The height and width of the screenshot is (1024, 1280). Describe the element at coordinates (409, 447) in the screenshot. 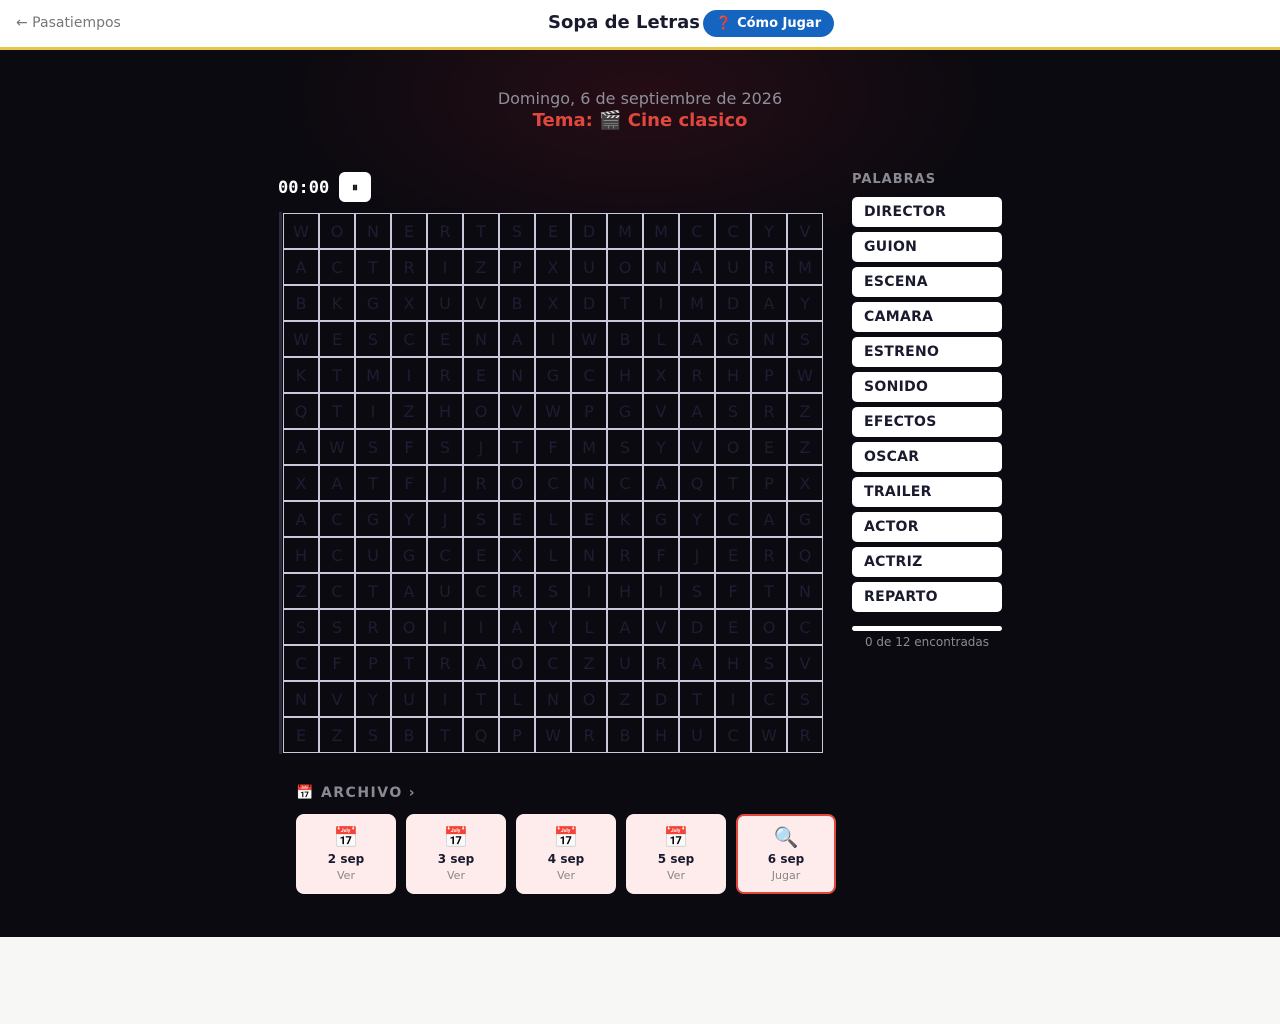

I see `grid-cell: F` at that location.